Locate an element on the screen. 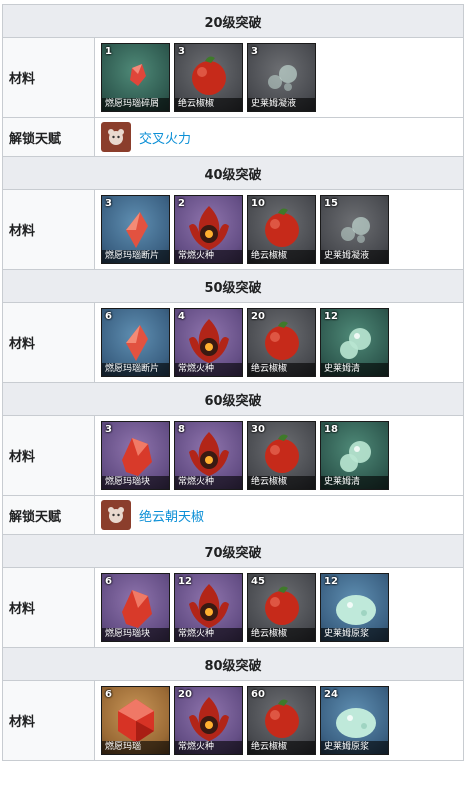 This screenshot has width=468, height=785. material-quantity: 60 is located at coordinates (258, 694).